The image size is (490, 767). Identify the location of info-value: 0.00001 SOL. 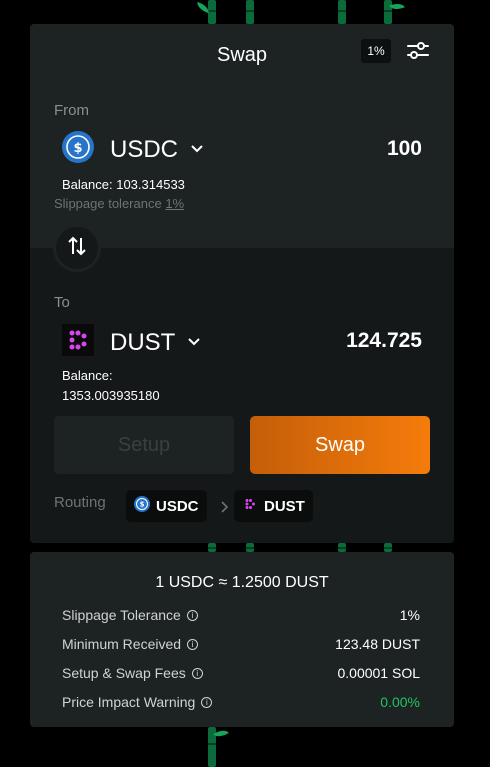
(378, 673).